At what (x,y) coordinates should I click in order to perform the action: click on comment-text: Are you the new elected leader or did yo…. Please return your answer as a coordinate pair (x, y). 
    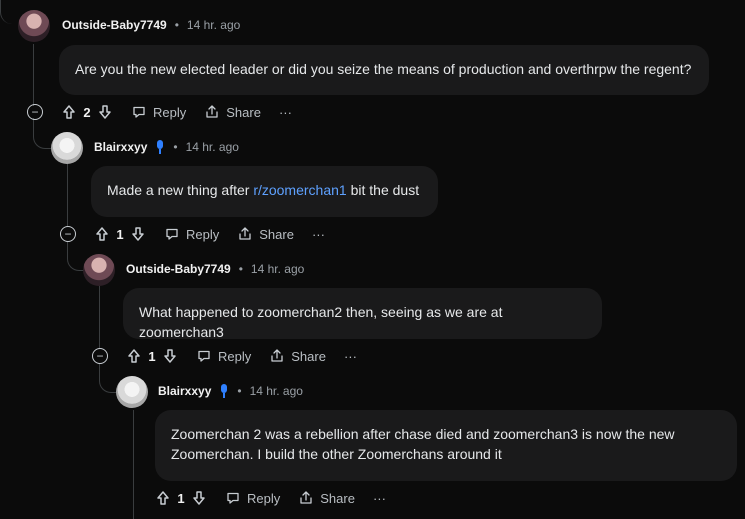
    Looking at the image, I should click on (383, 69).